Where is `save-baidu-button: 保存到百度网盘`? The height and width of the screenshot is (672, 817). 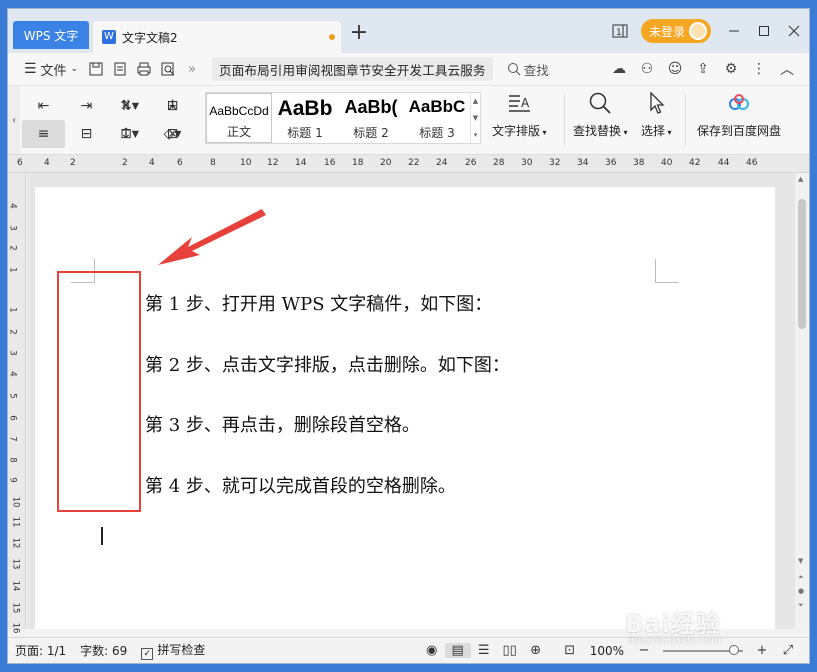
save-baidu-button: 保存到百度网盘 is located at coordinates (739, 120).